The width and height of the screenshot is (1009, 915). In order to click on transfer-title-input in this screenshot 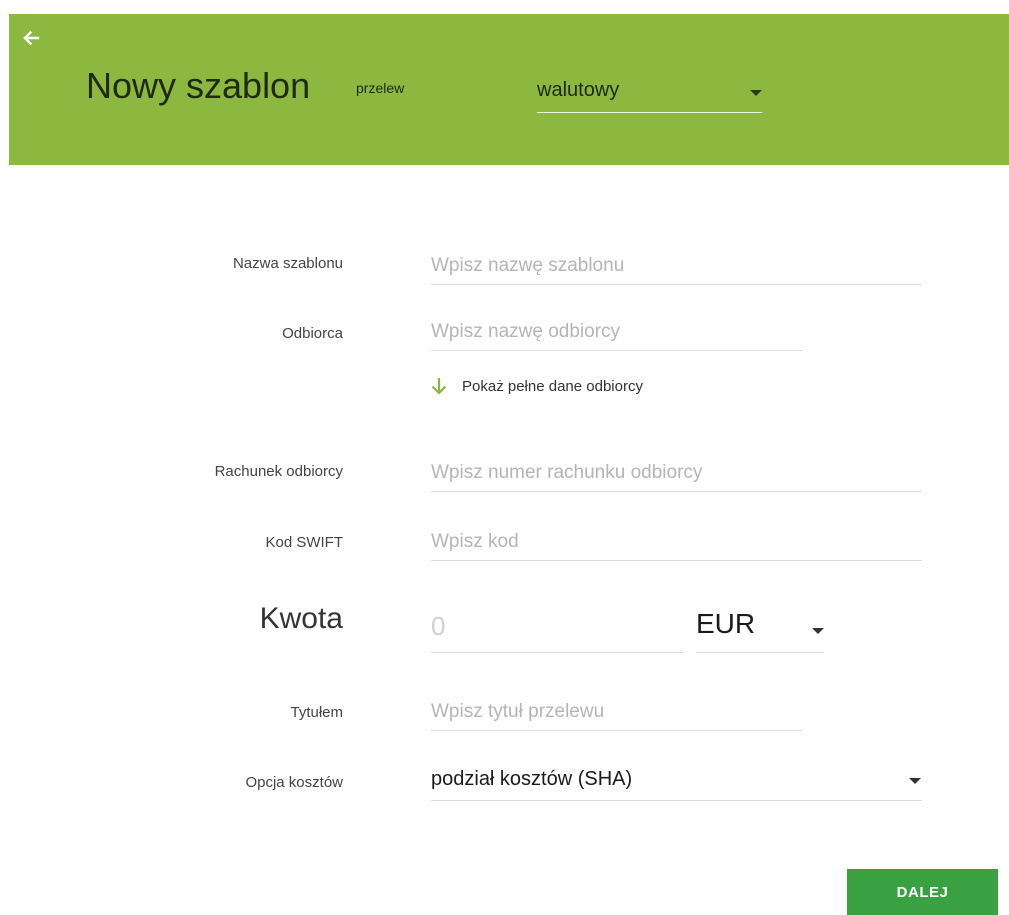, I will do `click(616, 712)`.